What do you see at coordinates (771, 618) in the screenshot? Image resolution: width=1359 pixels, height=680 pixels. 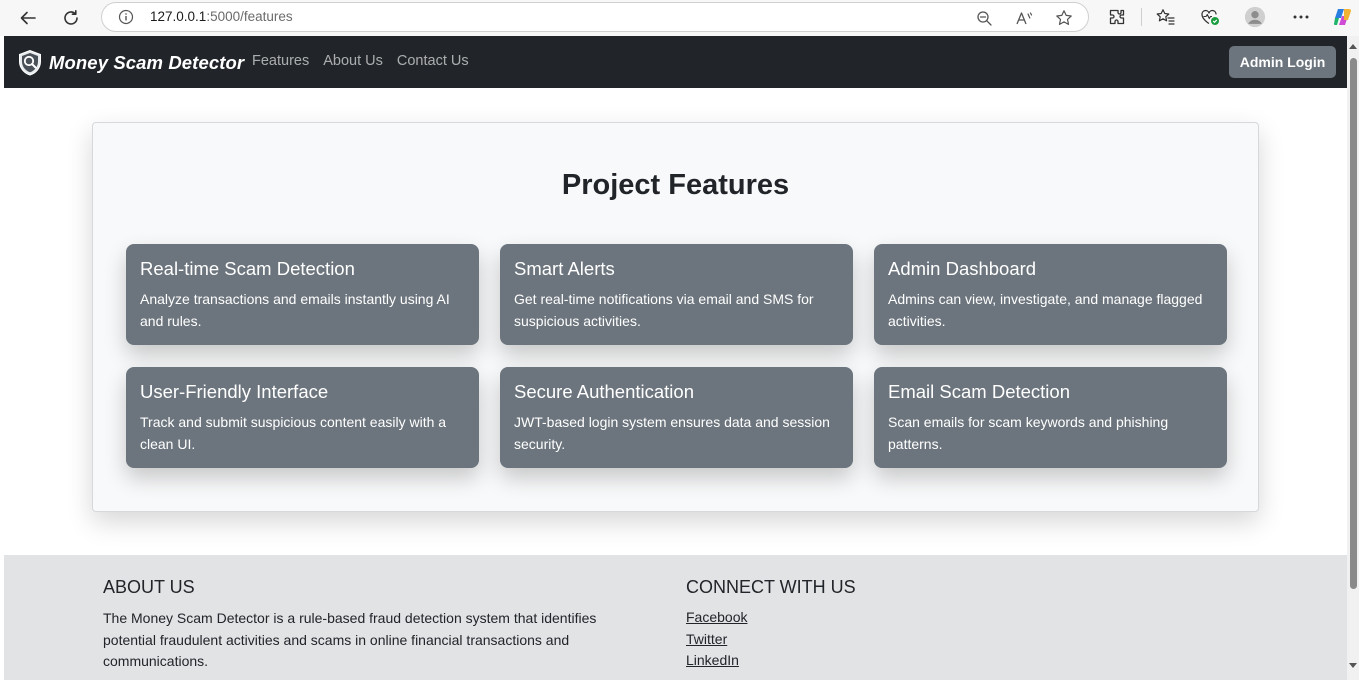 I see `facebook-link: Facebook` at bounding box center [771, 618].